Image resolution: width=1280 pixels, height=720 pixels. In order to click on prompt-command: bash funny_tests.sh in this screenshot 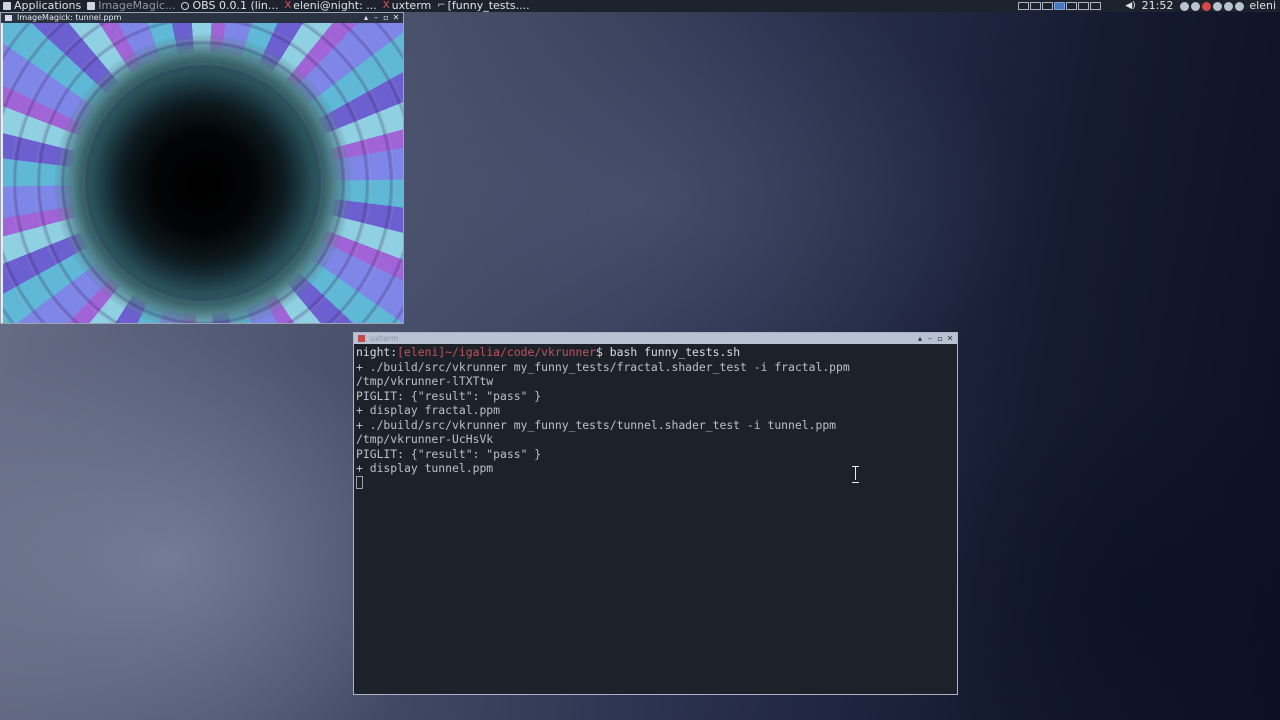, I will do `click(671, 352)`.